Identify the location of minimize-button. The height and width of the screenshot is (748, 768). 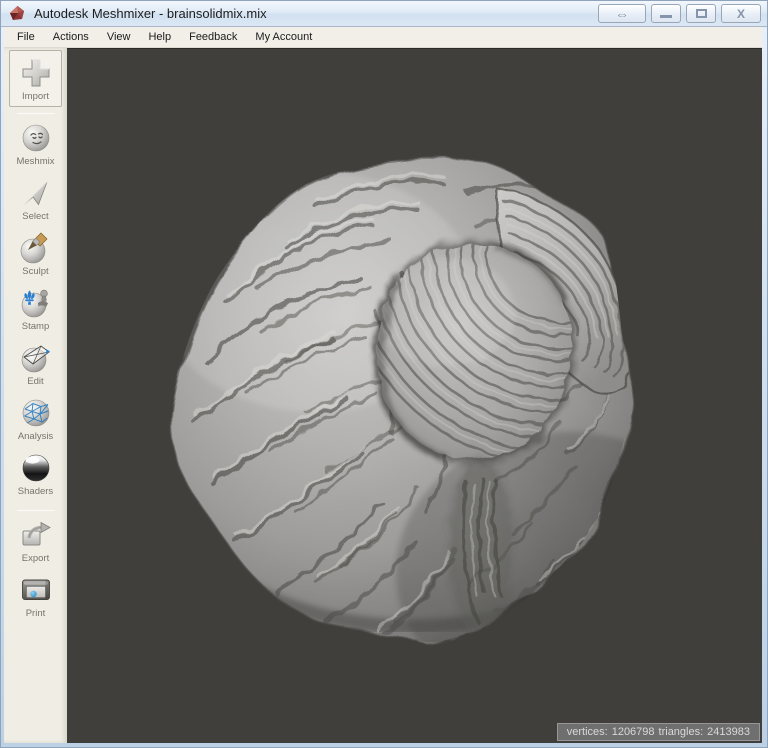
(666, 13).